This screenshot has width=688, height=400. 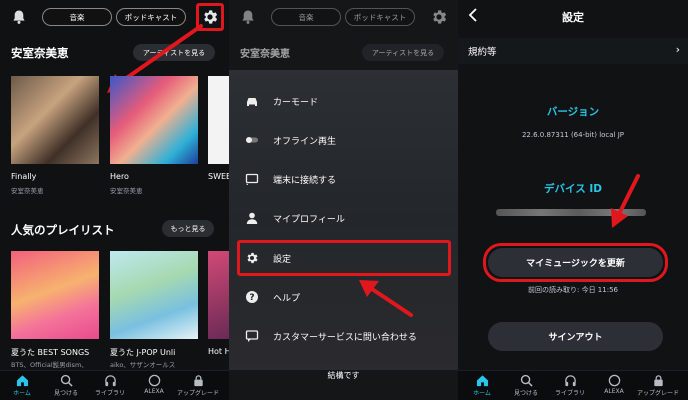 What do you see at coordinates (677, 49) in the screenshot?
I see `chevron-right-icon: ›` at bounding box center [677, 49].